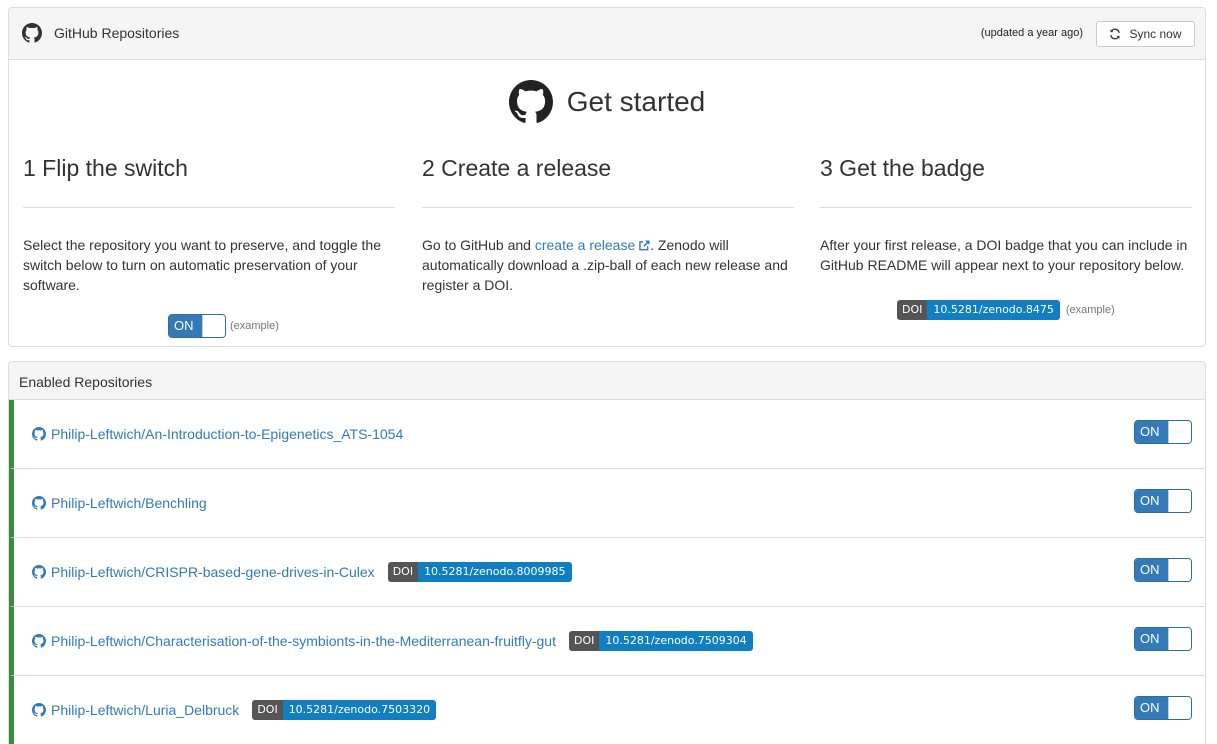 This screenshot has height=744, width=1217. Describe the element at coordinates (517, 168) in the screenshot. I see `step-title: 2 Create a release` at that location.